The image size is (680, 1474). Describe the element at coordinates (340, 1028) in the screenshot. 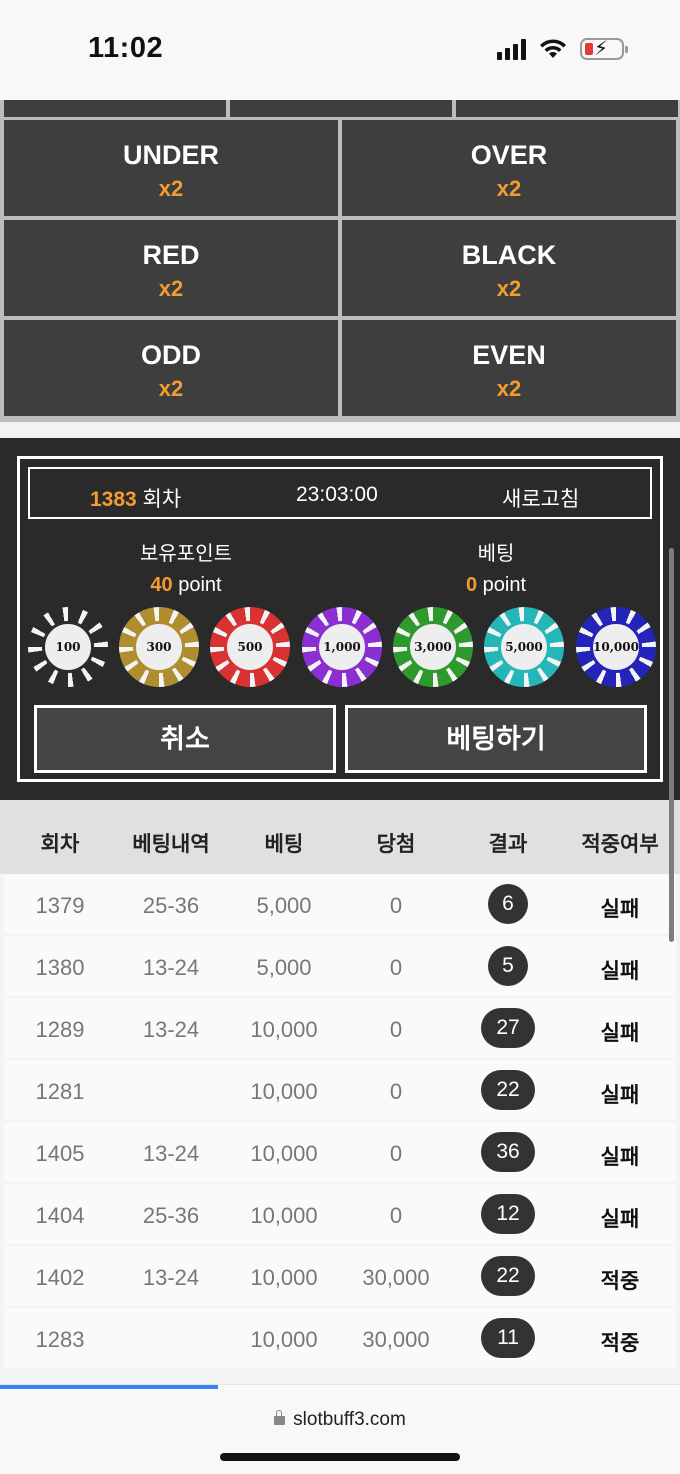

I see `table-row: 1289 13-24 10,000 0 27 실패` at that location.